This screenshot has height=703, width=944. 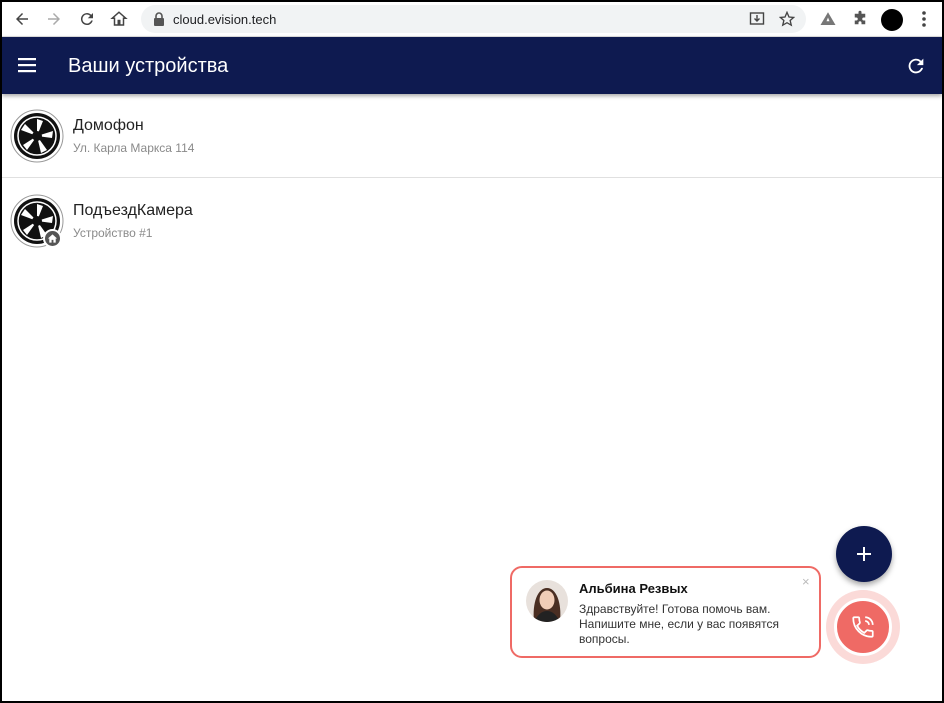 I want to click on url-text: cloud.evision.tech, so click(x=225, y=19).